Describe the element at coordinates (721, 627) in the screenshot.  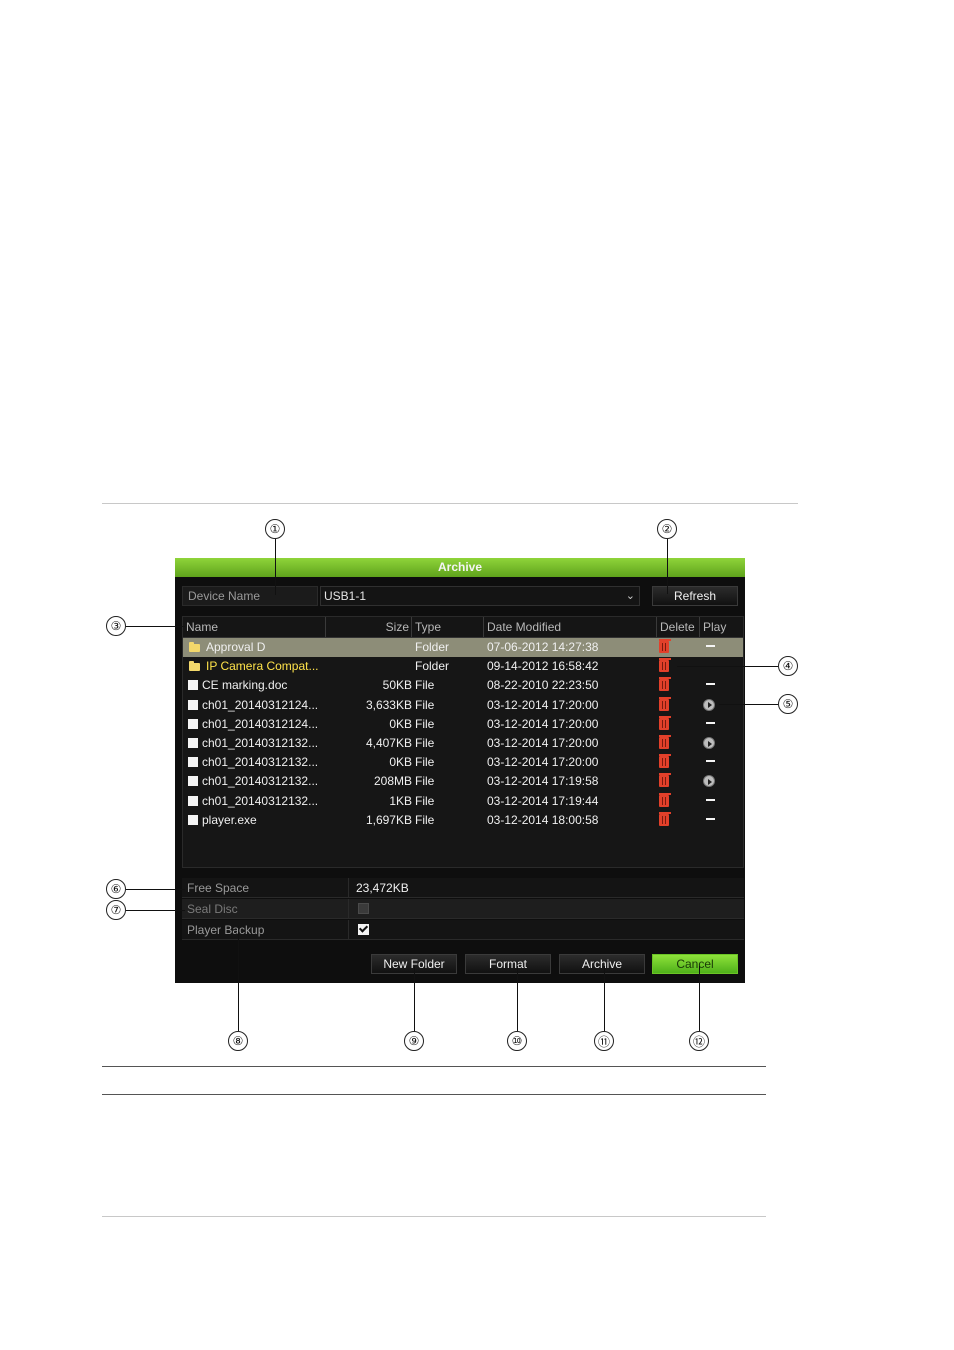
I see `col-play: Play` at that location.